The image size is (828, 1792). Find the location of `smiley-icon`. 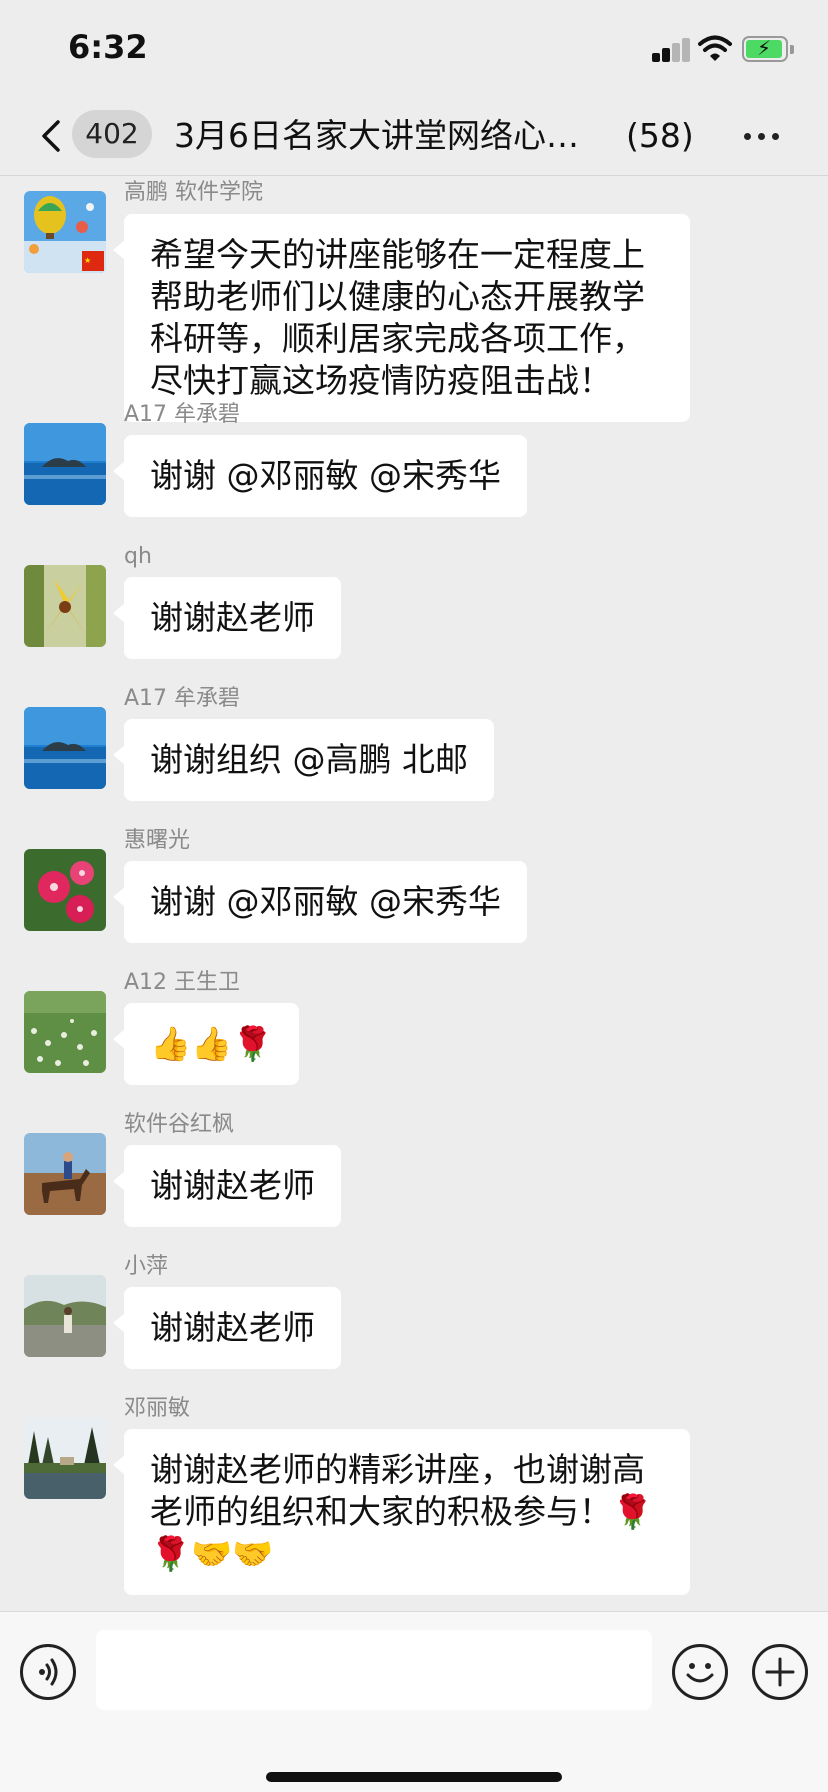

smiley-icon is located at coordinates (700, 1673).